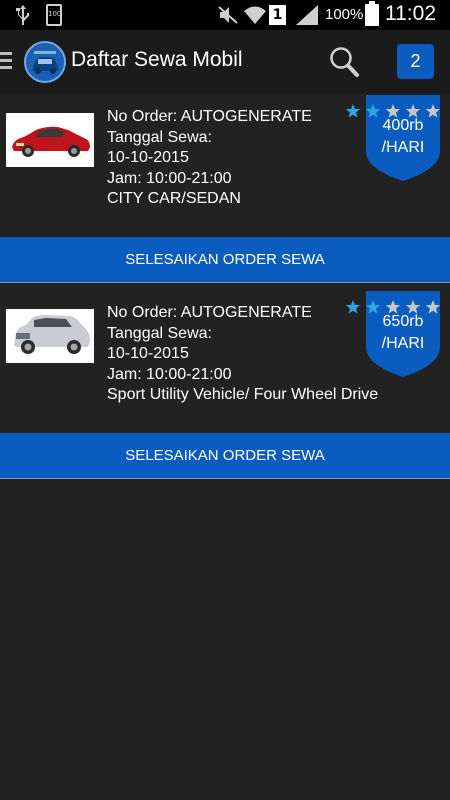  Describe the element at coordinates (403, 125) in the screenshot. I see `price-amount: 400rb` at that location.